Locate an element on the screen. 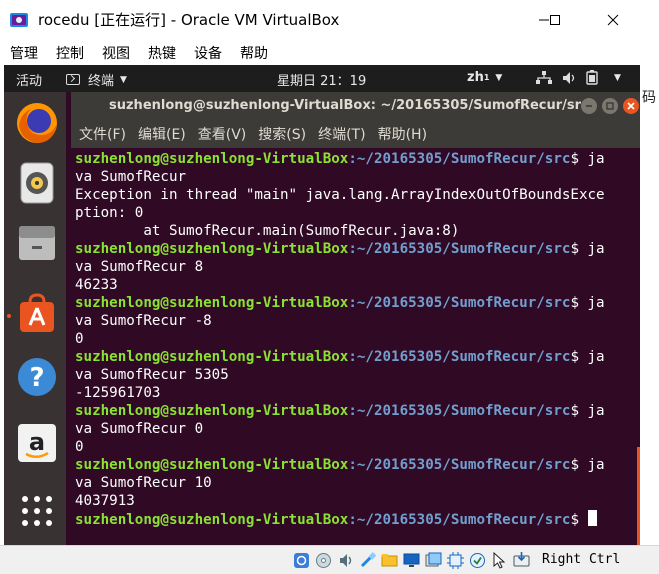 The image size is (659, 574). output-text: at SumofRecur.main(SumofRecur.java:8) is located at coordinates (267, 231).